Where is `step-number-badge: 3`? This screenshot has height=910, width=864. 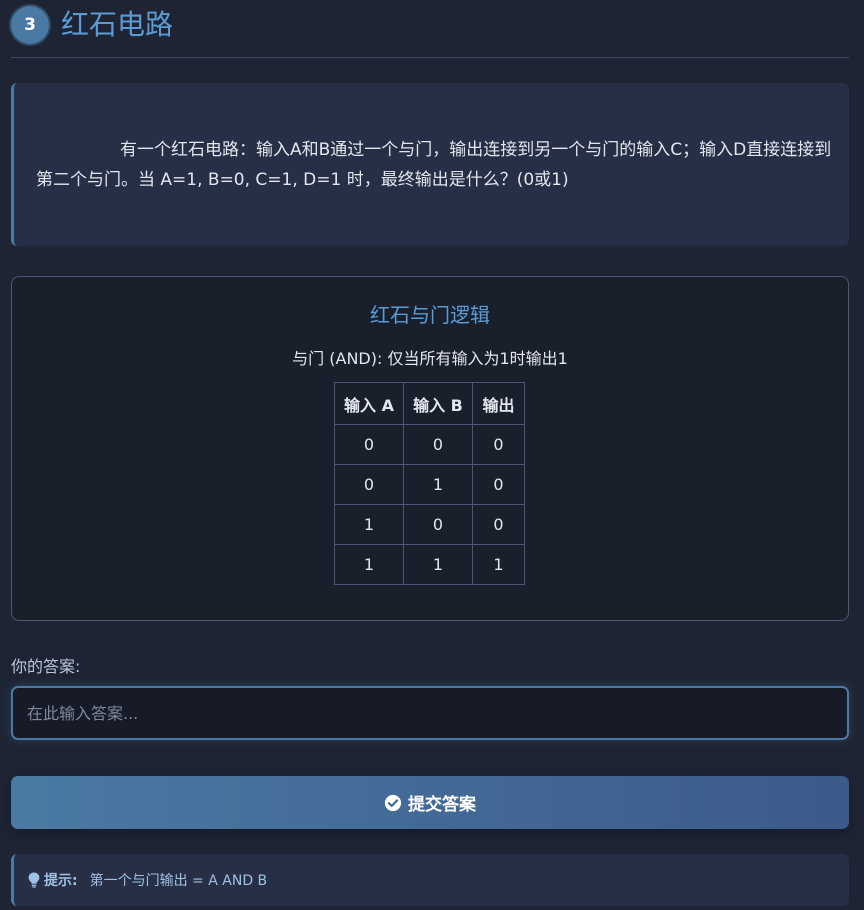
step-number-badge: 3 is located at coordinates (30, 25).